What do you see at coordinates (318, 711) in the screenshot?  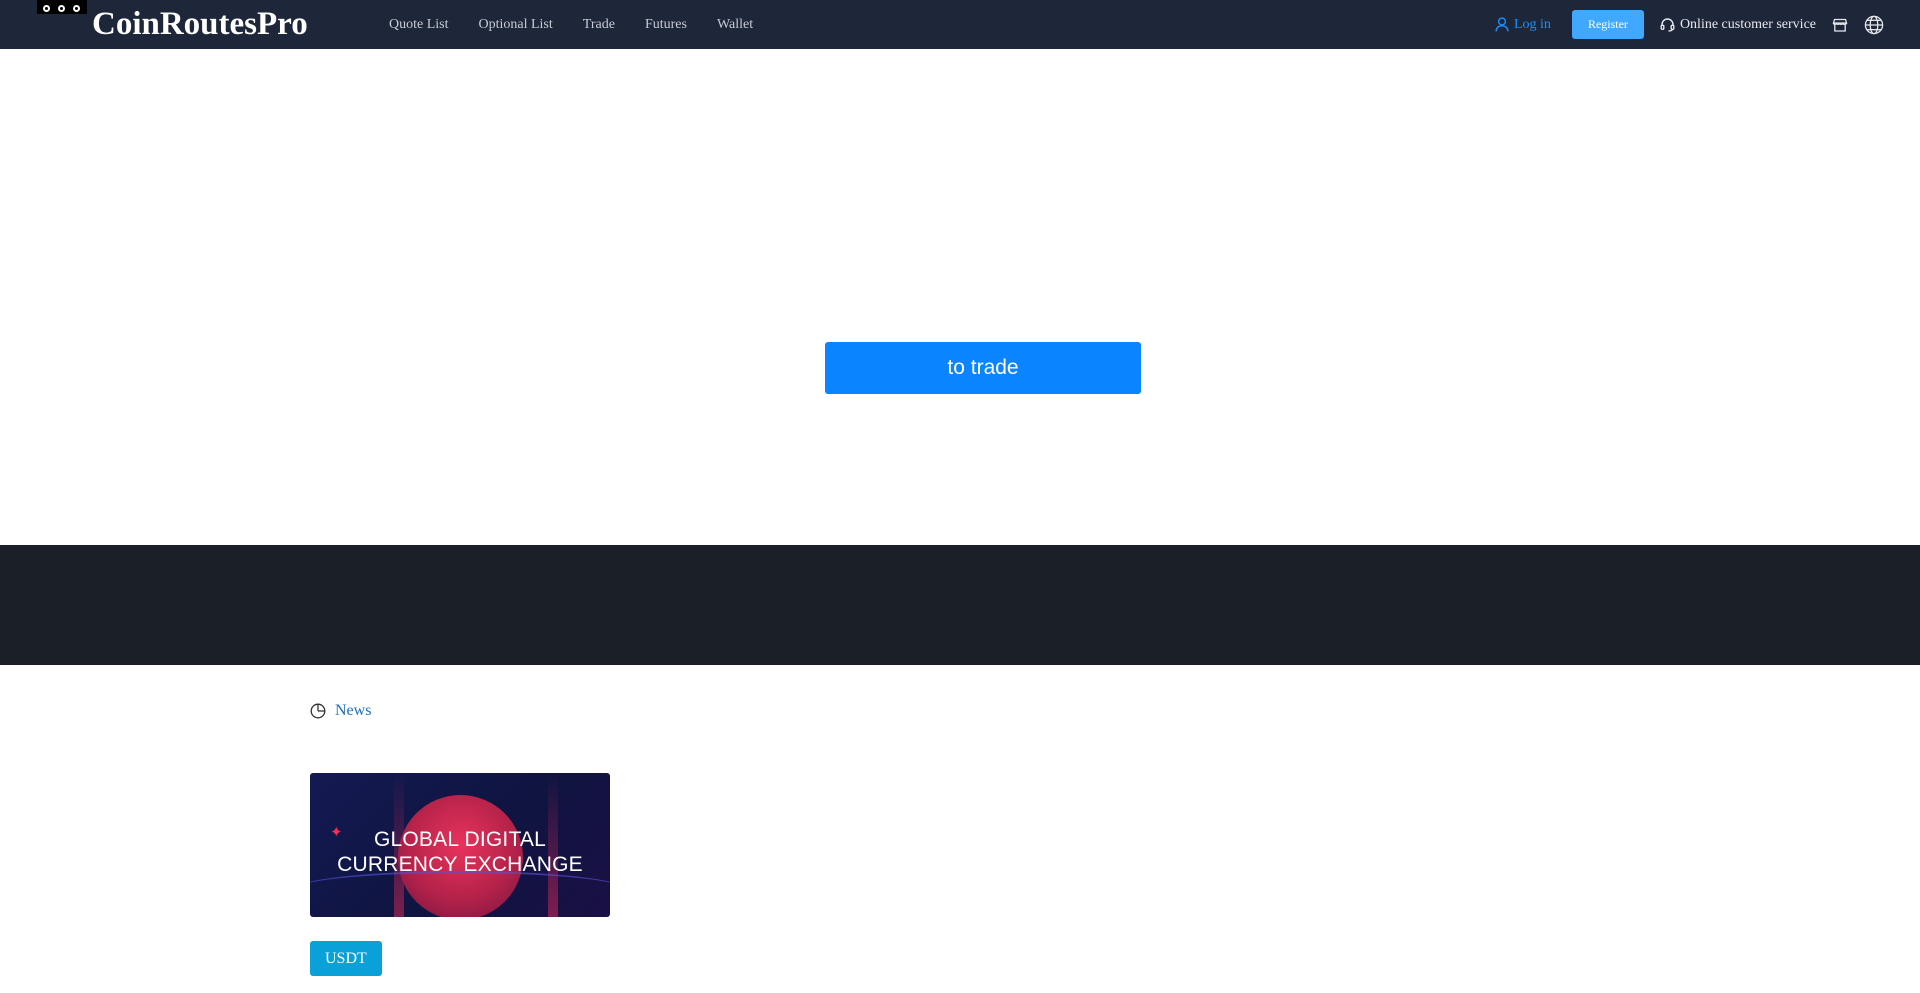 I see `clock-icon` at bounding box center [318, 711].